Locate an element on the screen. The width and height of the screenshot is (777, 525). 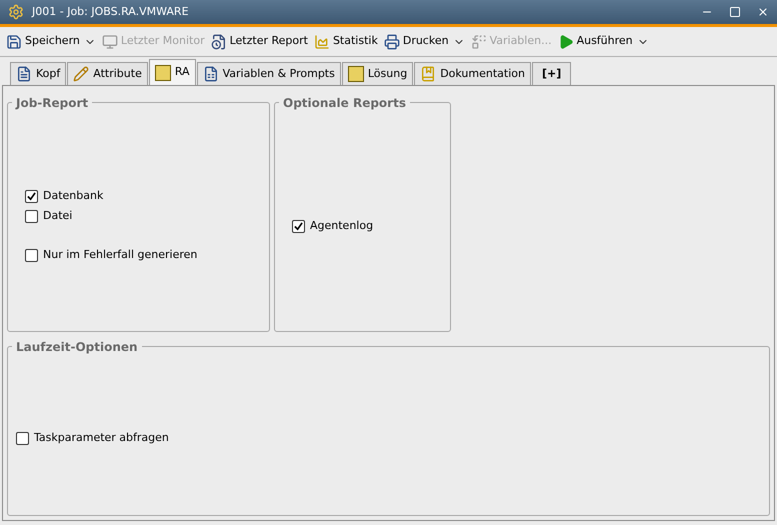
toolbar-button: Letzter Report is located at coordinates (259, 41).